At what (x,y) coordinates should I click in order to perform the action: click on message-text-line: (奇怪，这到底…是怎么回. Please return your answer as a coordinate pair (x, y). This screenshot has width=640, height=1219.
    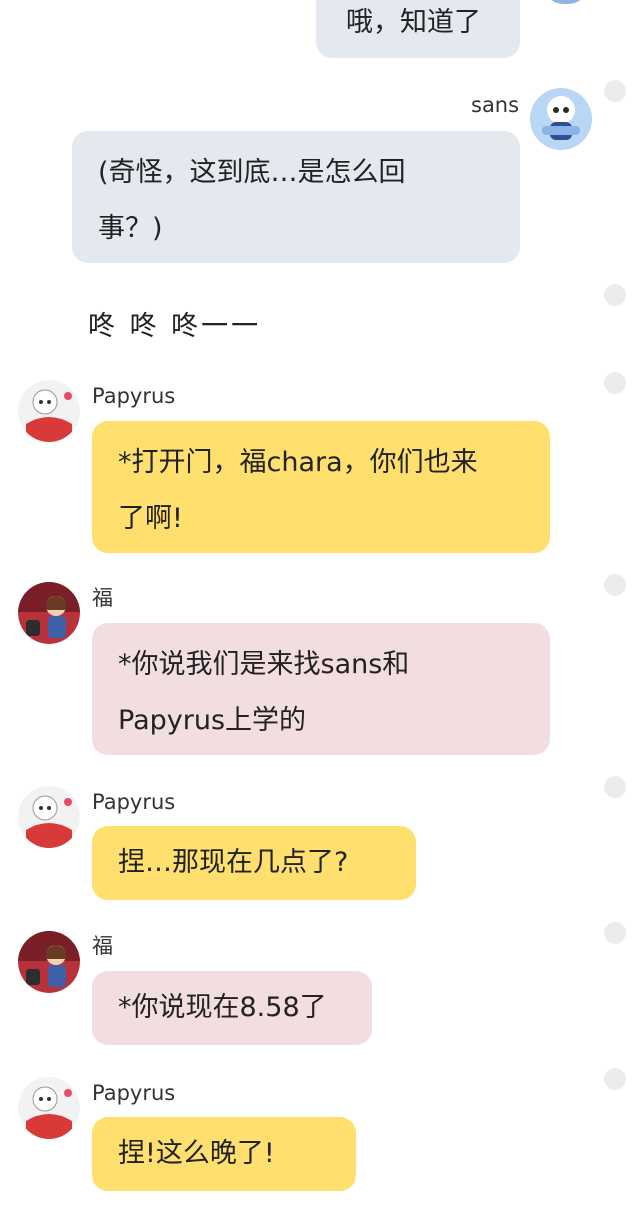
    Looking at the image, I should click on (252, 172).